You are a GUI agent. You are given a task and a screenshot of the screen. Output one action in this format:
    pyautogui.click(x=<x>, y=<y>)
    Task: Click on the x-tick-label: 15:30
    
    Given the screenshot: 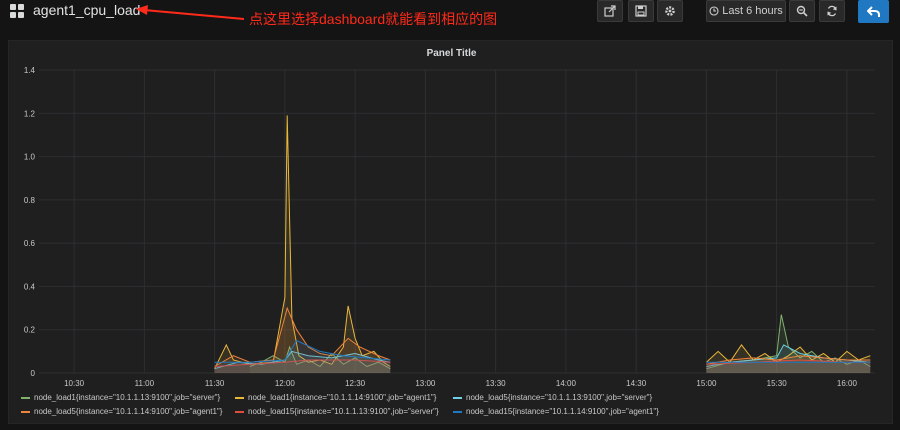 What is the action you would take?
    pyautogui.click(x=777, y=382)
    